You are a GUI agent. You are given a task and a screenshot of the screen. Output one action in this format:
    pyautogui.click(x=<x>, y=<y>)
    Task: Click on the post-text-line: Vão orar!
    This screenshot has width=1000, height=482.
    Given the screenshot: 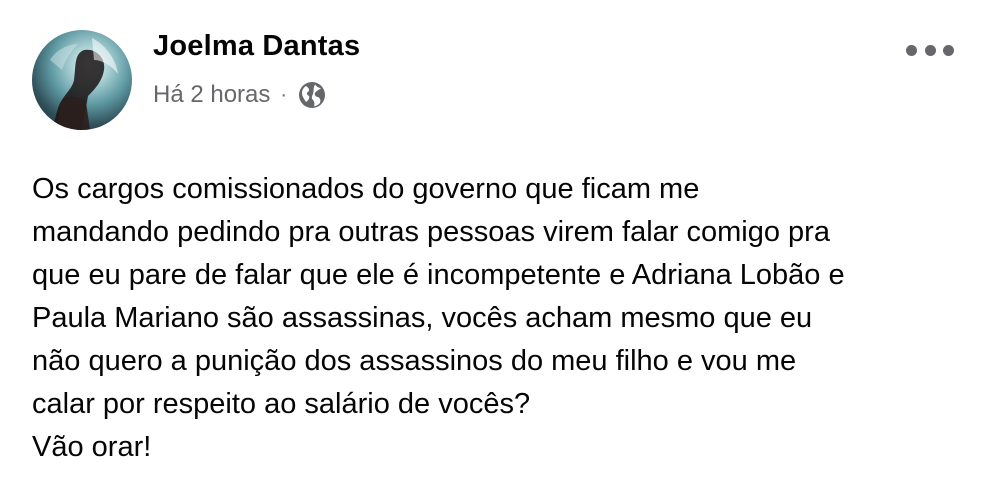 What is the action you would take?
    pyautogui.click(x=92, y=447)
    